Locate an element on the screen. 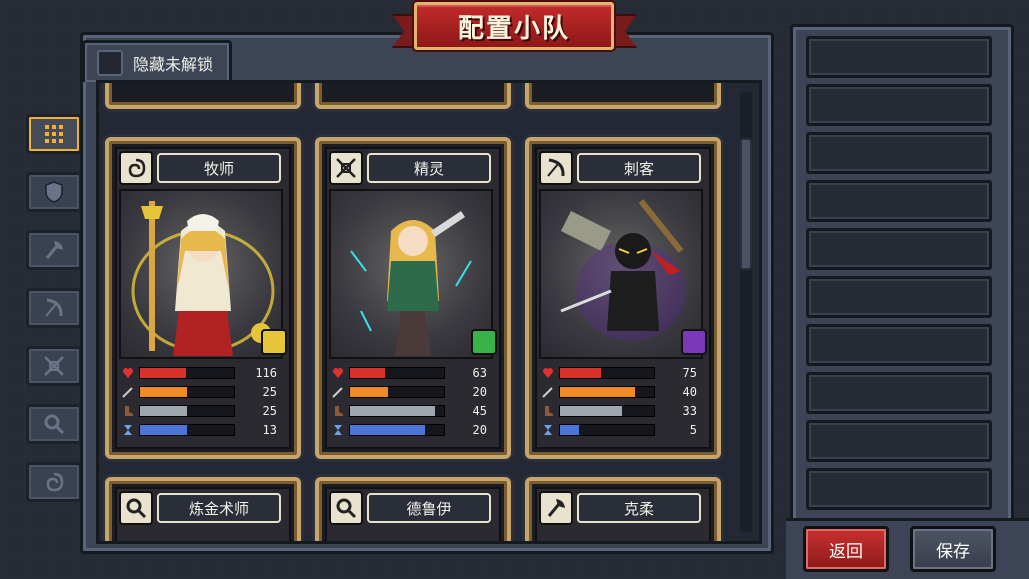  stat-cooldown-value: 13 is located at coordinates (269, 429).